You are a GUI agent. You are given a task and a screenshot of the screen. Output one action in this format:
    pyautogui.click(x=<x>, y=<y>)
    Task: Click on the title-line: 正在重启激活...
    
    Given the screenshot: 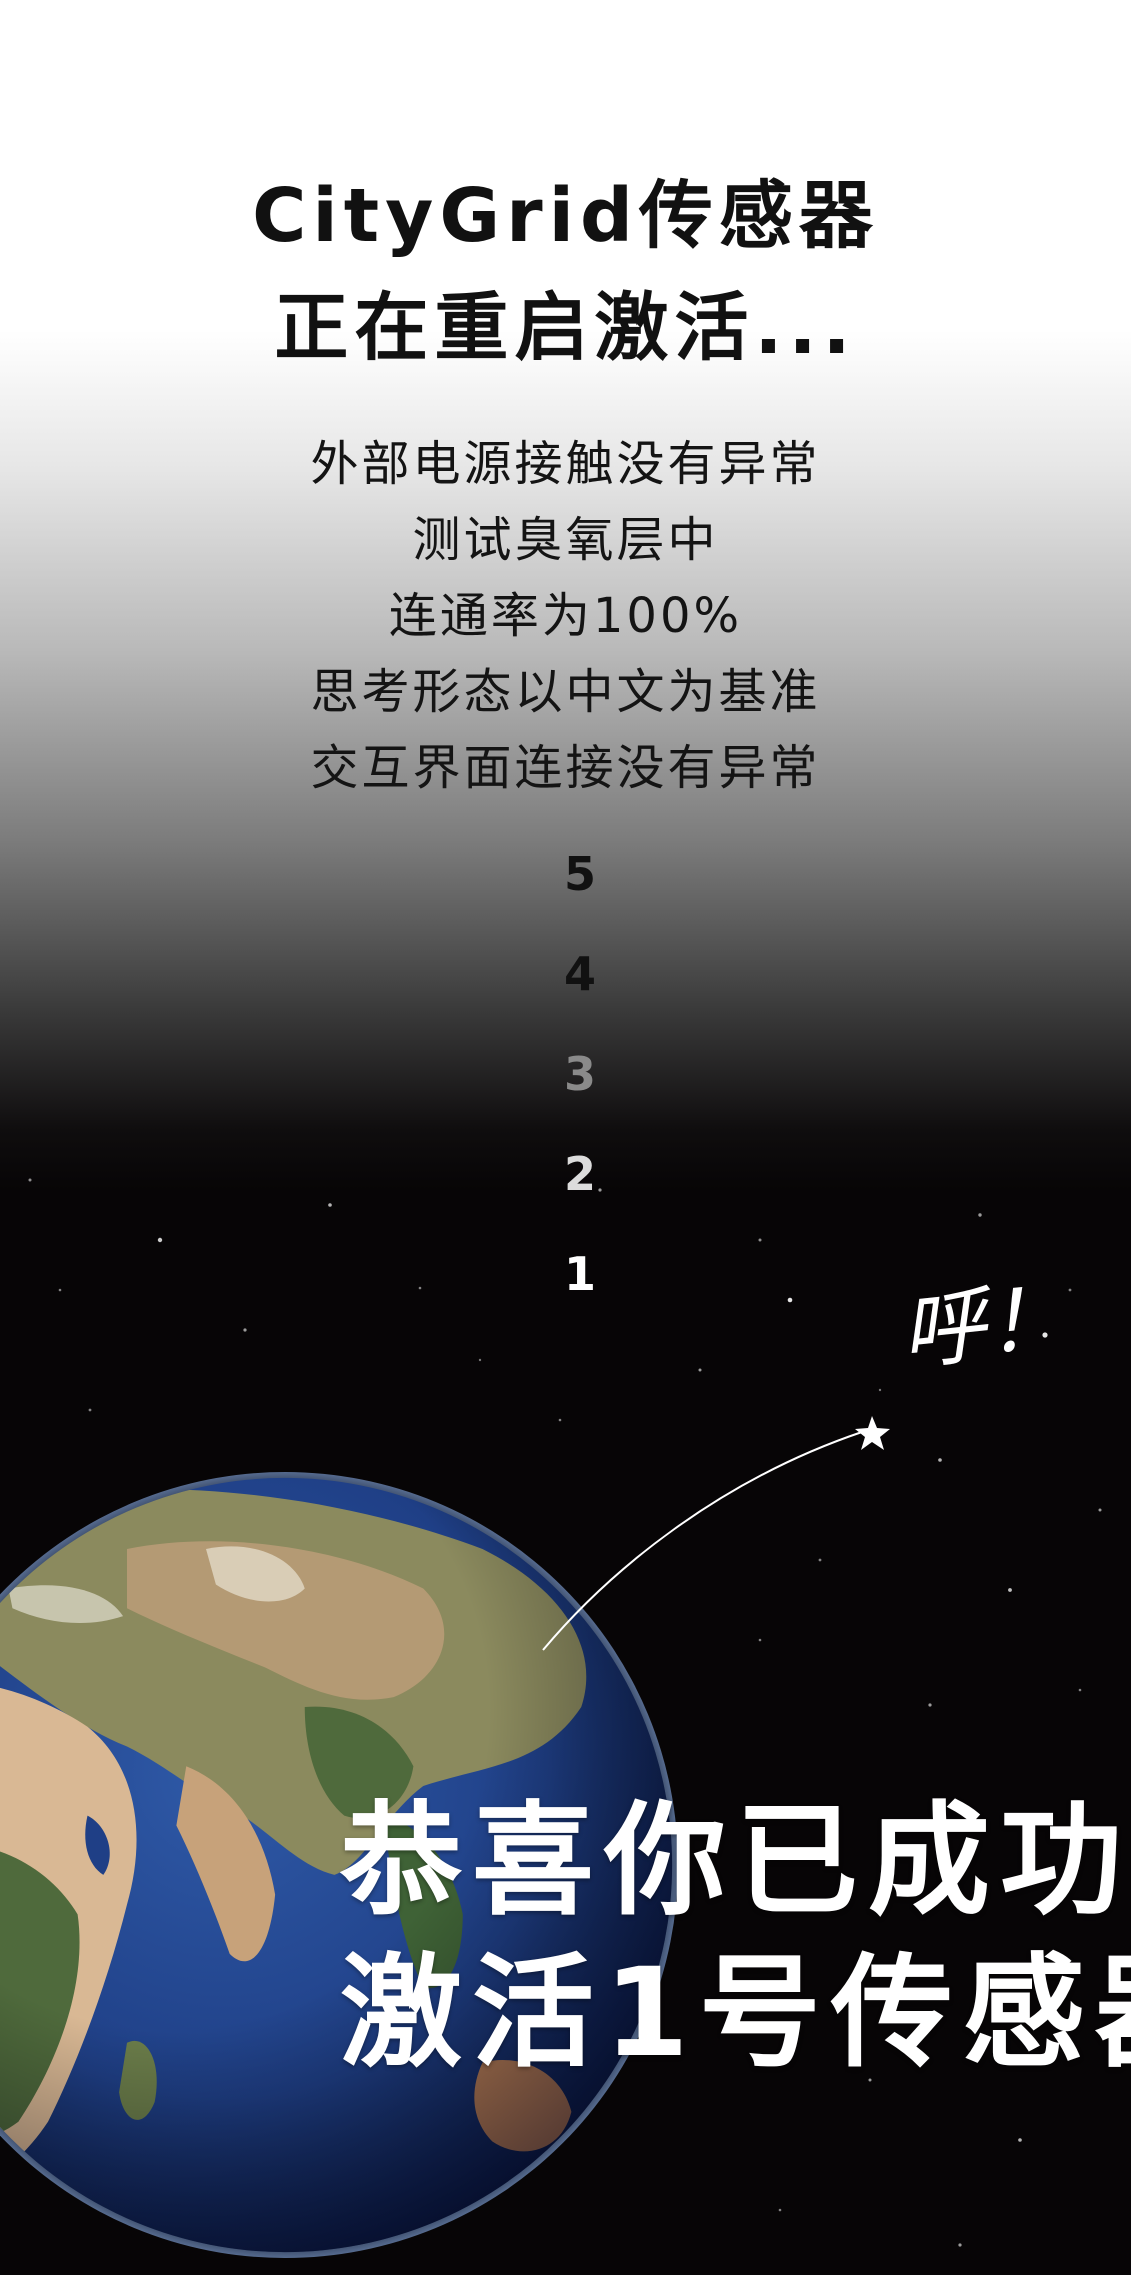 What is the action you would take?
    pyautogui.click(x=565, y=328)
    